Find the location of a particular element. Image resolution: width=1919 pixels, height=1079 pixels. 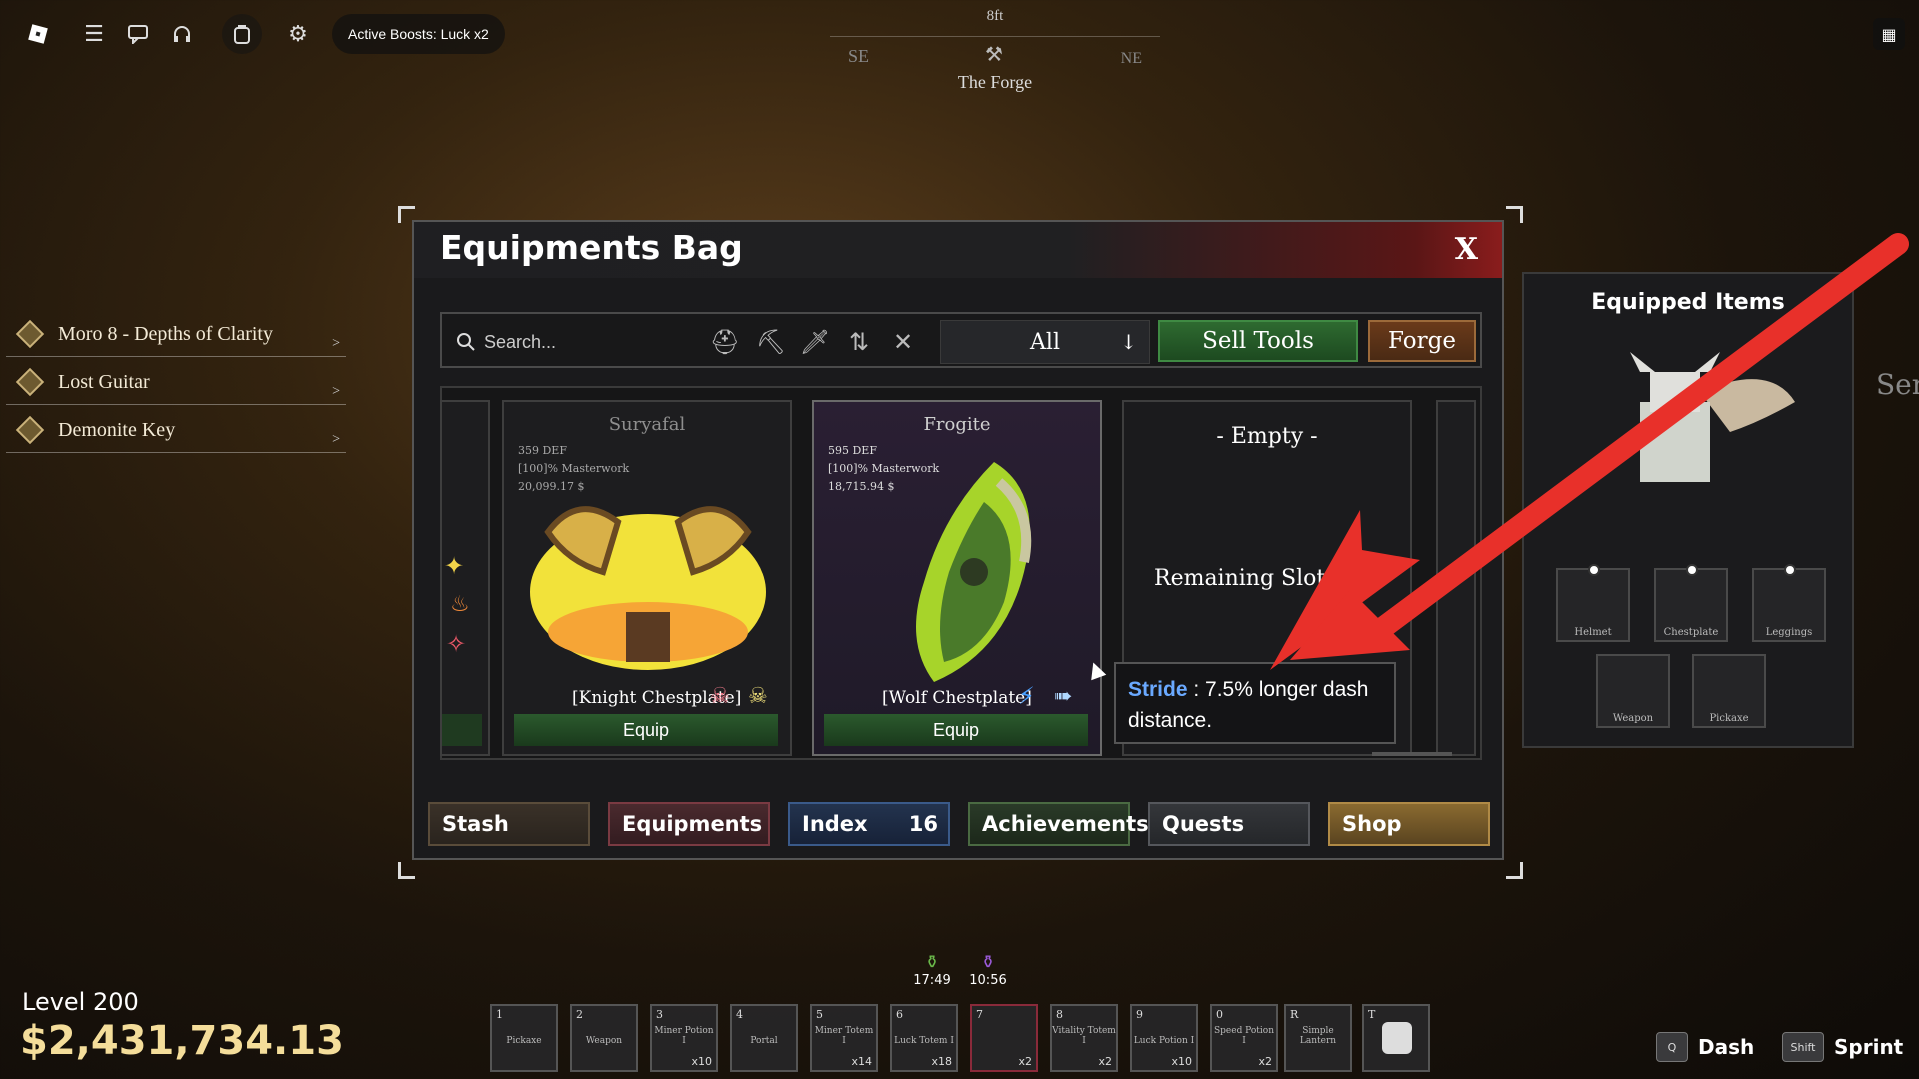

slot-key: 0 is located at coordinates (1219, 1014).